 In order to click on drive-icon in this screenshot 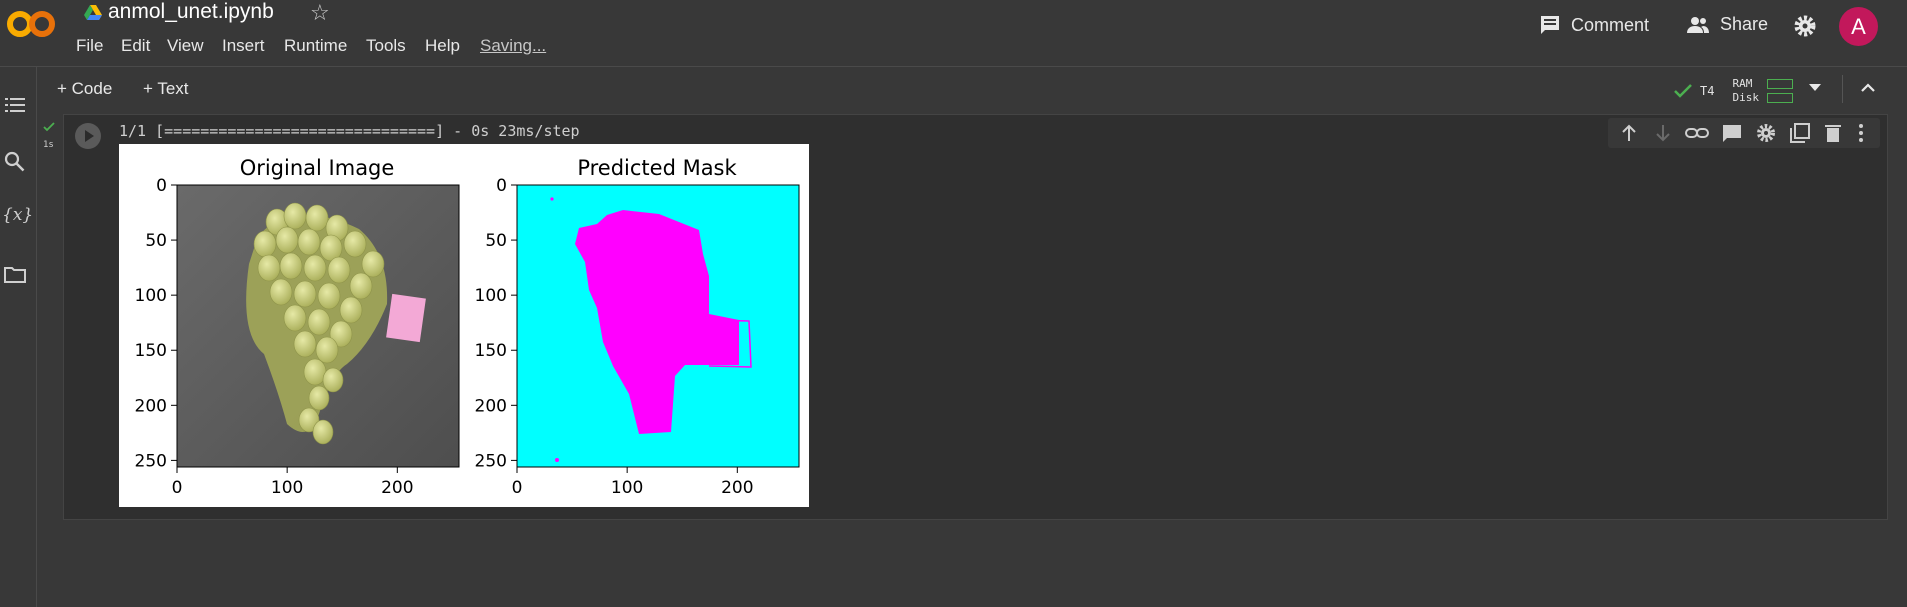, I will do `click(93, 13)`.